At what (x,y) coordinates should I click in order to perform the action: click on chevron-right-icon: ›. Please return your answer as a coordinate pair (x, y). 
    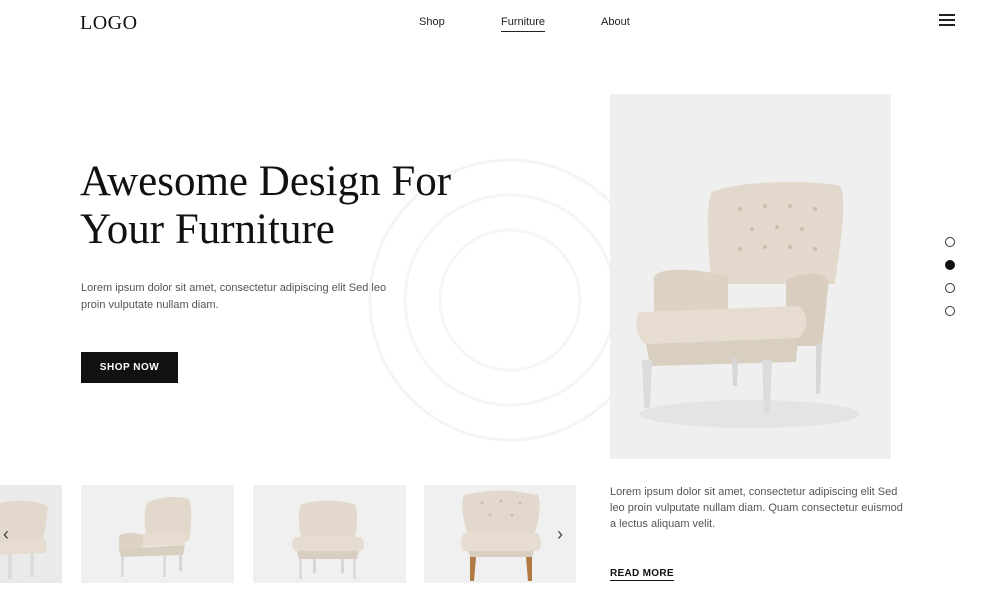
    Looking at the image, I should click on (560, 534).